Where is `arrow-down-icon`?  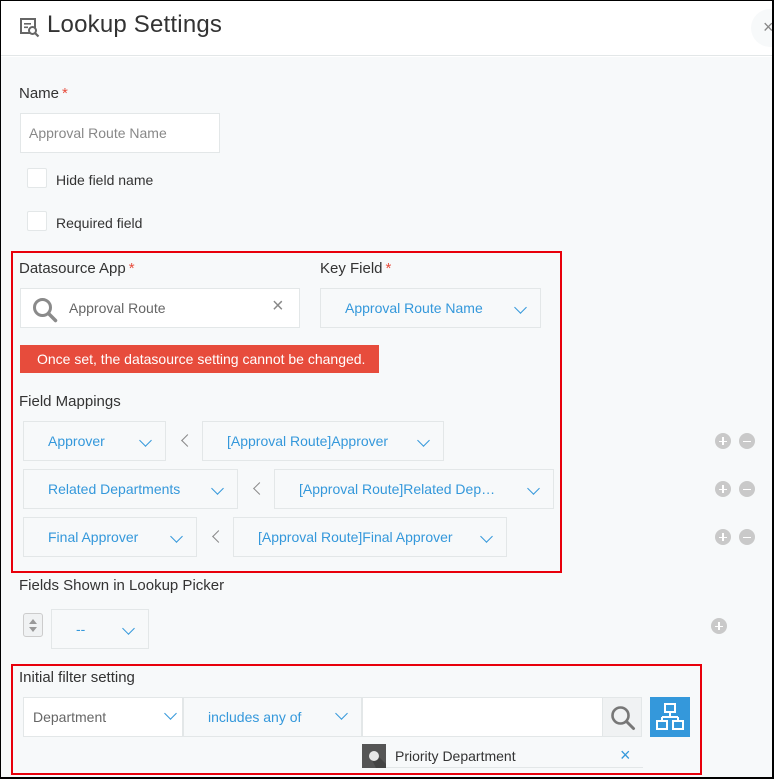 arrow-down-icon is located at coordinates (33, 629).